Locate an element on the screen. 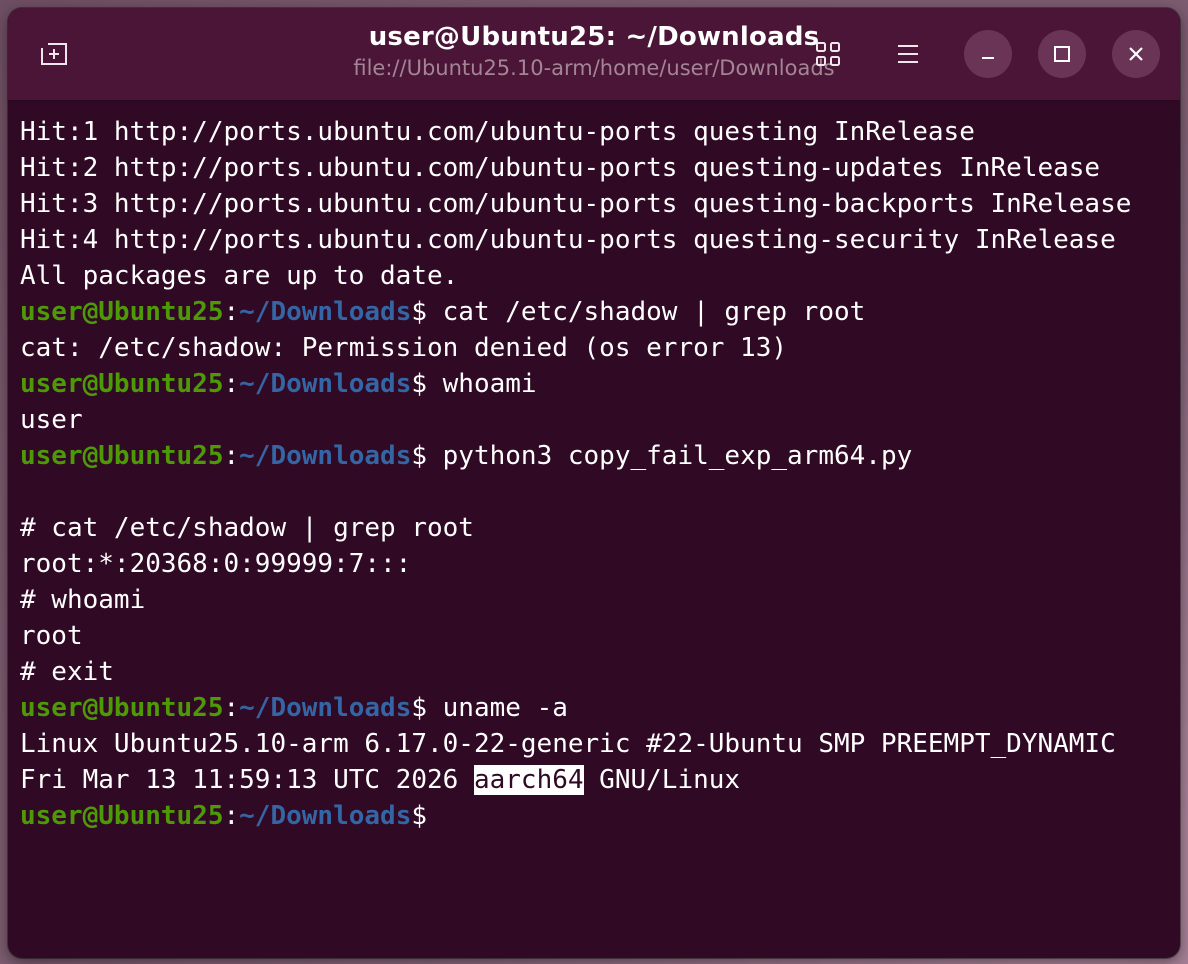 The image size is (1188, 964). new-tab-button is located at coordinates (54, 54).